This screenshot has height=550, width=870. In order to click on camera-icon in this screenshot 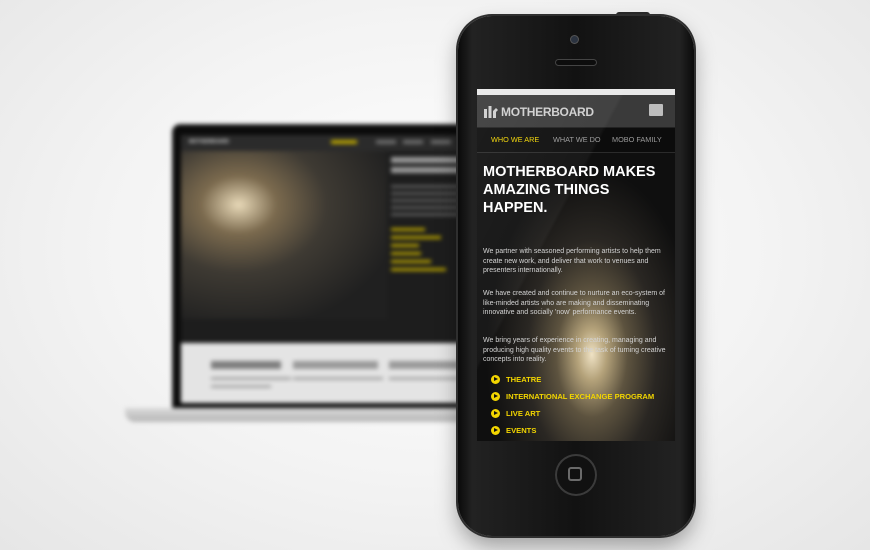, I will do `click(574, 39)`.